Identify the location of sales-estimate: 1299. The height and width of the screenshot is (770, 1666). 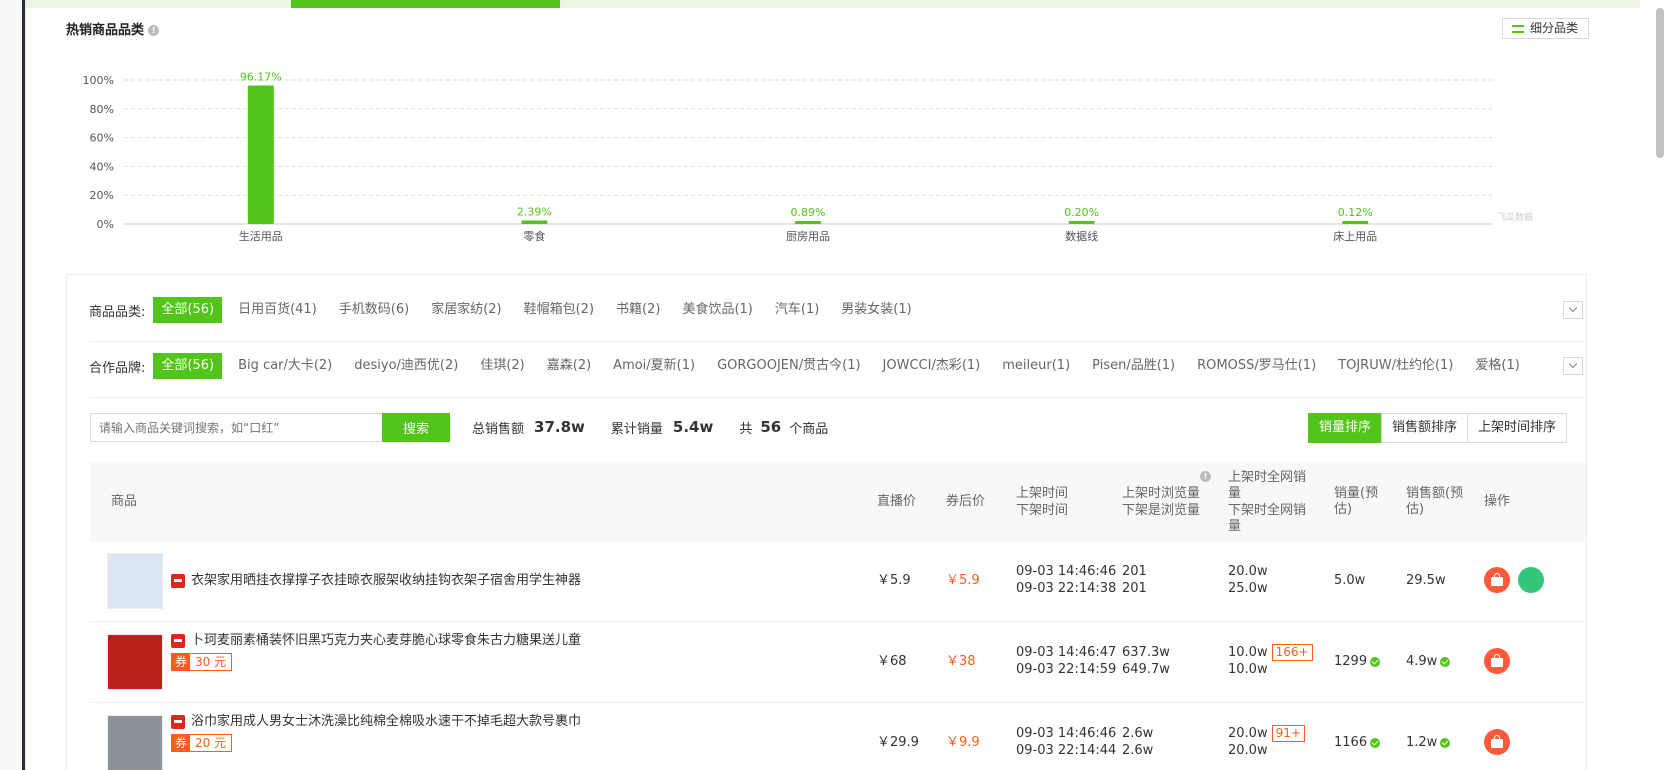
(1357, 661).